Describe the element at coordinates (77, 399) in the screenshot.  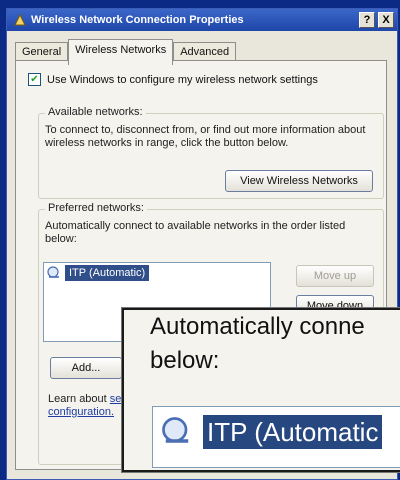
I see `learn-about-label: Learn about` at that location.